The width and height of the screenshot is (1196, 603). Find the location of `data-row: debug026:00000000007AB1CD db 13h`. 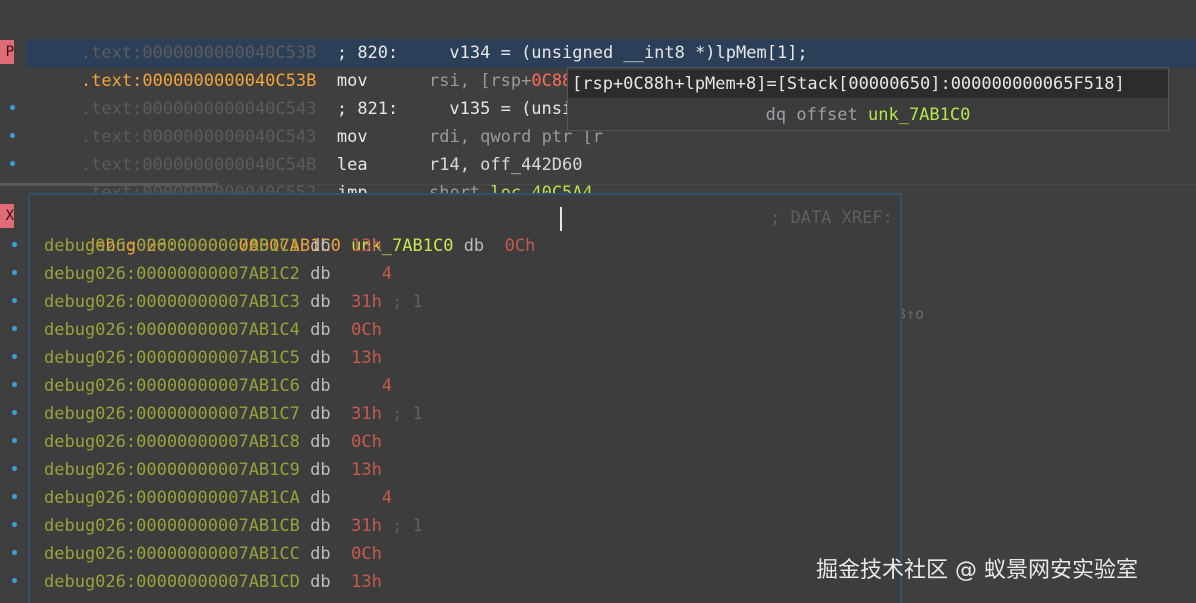

data-row: debug026:00000000007AB1CD db 13h is located at coordinates (218, 582).